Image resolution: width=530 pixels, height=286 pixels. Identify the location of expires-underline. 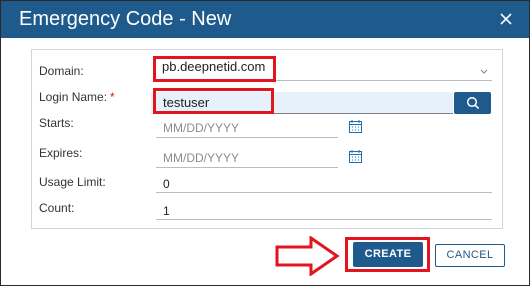
(247, 167).